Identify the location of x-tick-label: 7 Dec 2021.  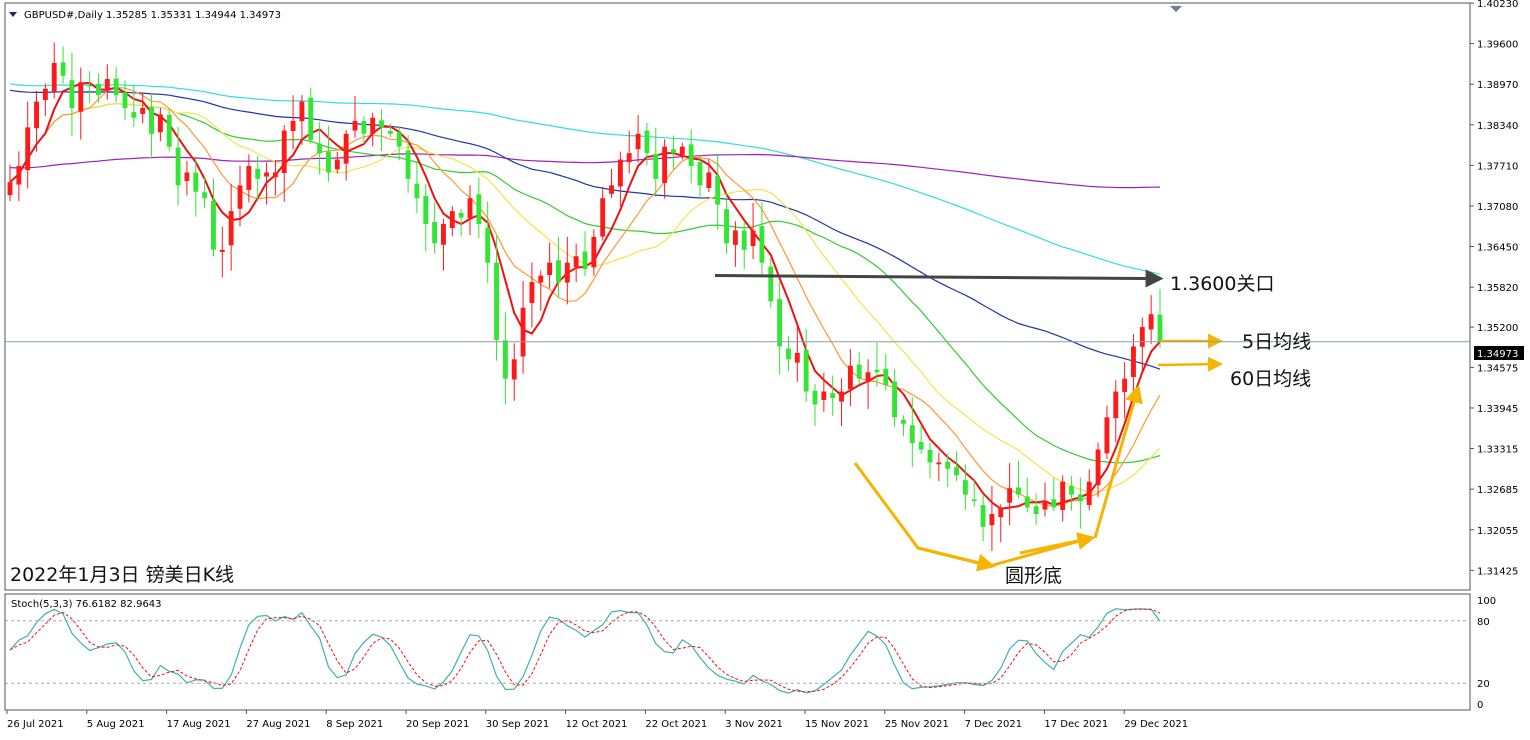
(994, 724).